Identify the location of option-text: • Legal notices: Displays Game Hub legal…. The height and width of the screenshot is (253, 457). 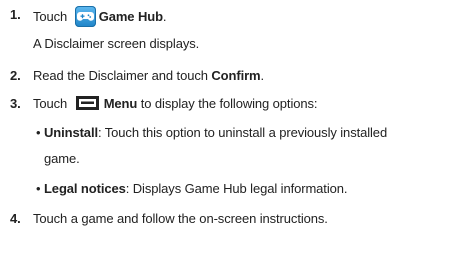
(191, 188).